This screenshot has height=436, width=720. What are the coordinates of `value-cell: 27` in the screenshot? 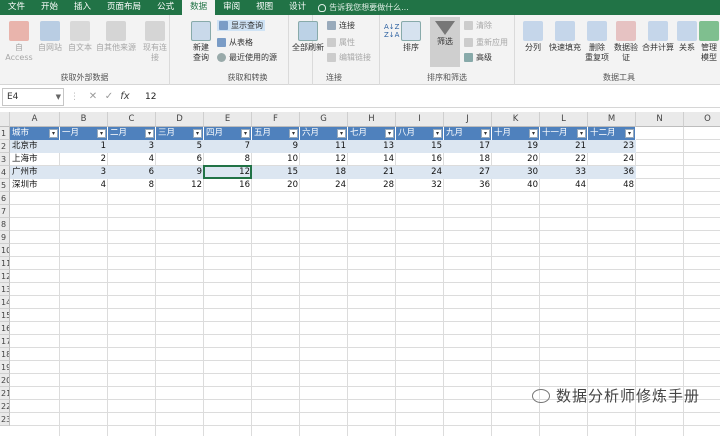 It's located at (468, 172).